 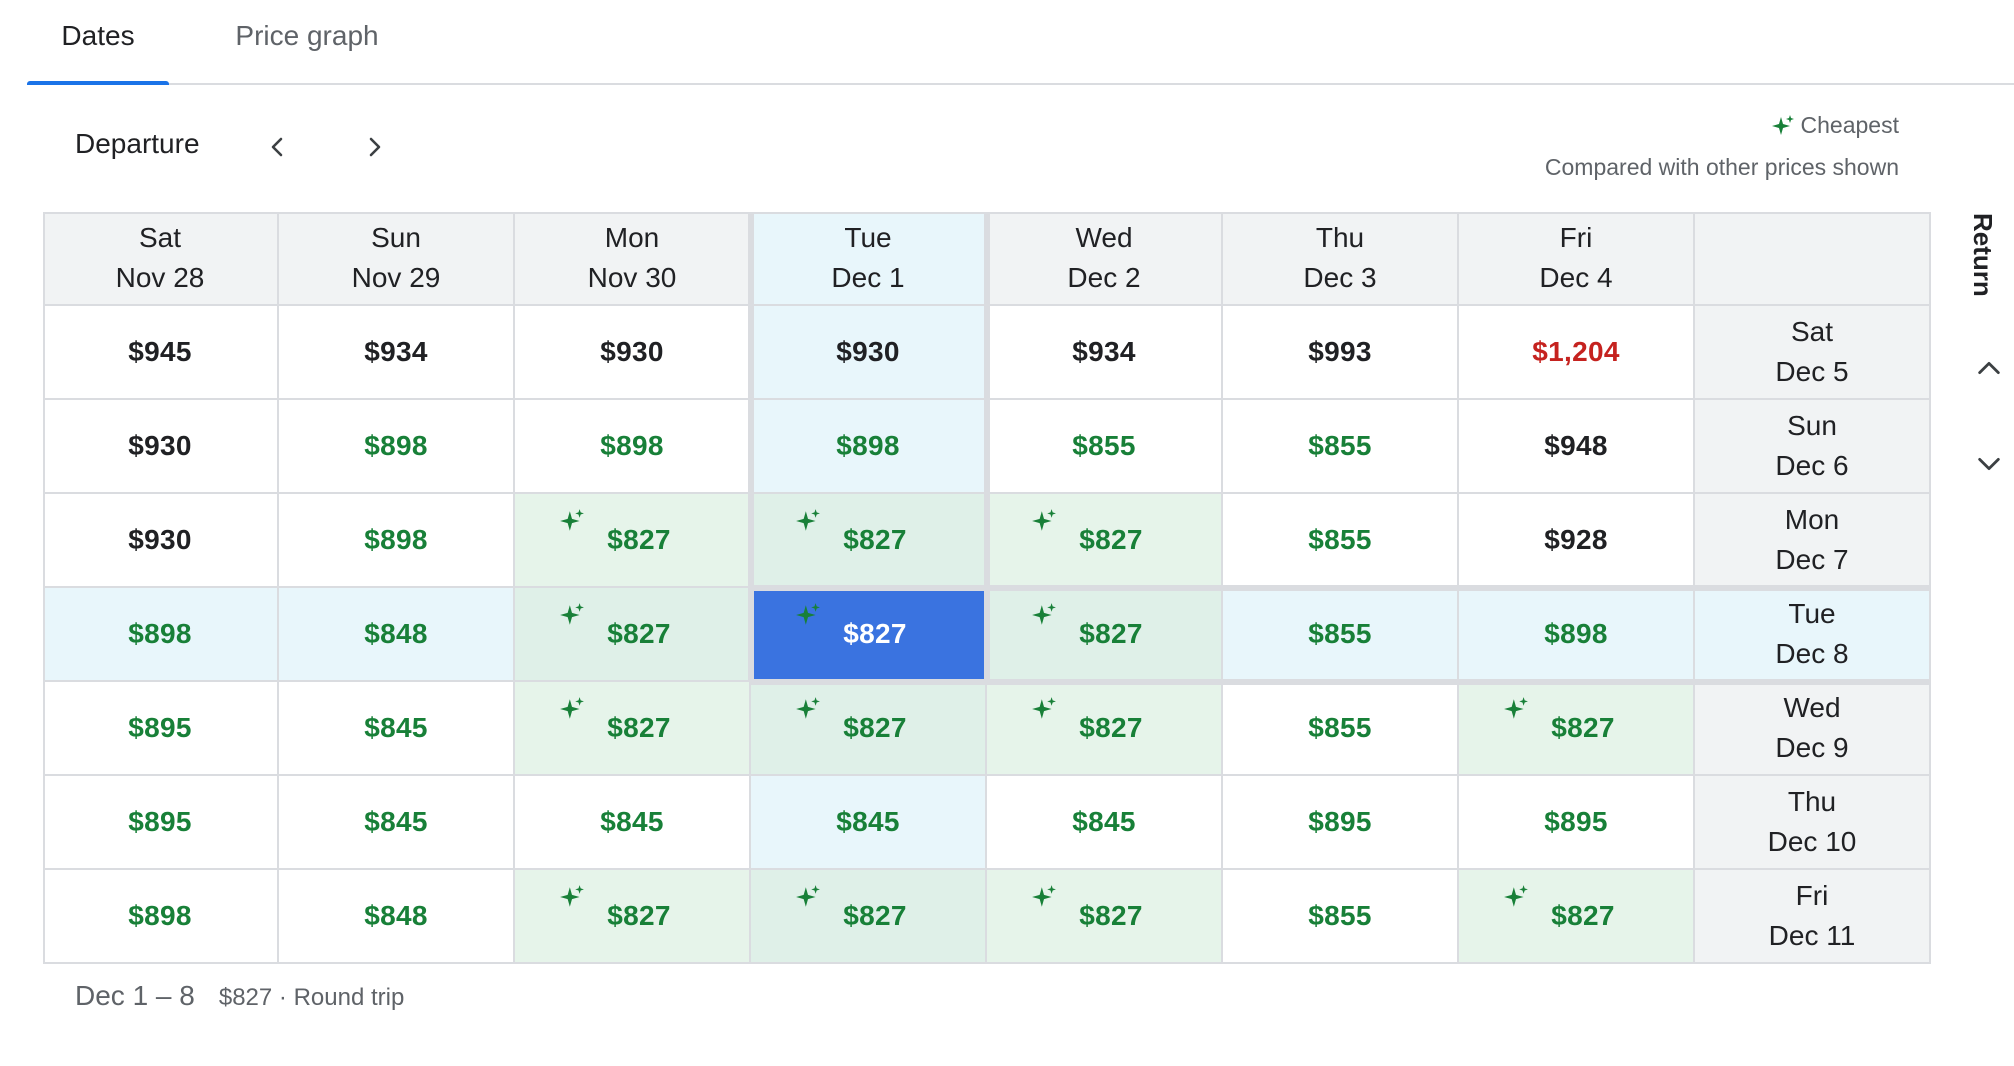 What do you see at coordinates (307, 41) in the screenshot?
I see `tab-price-graph: Price graph` at bounding box center [307, 41].